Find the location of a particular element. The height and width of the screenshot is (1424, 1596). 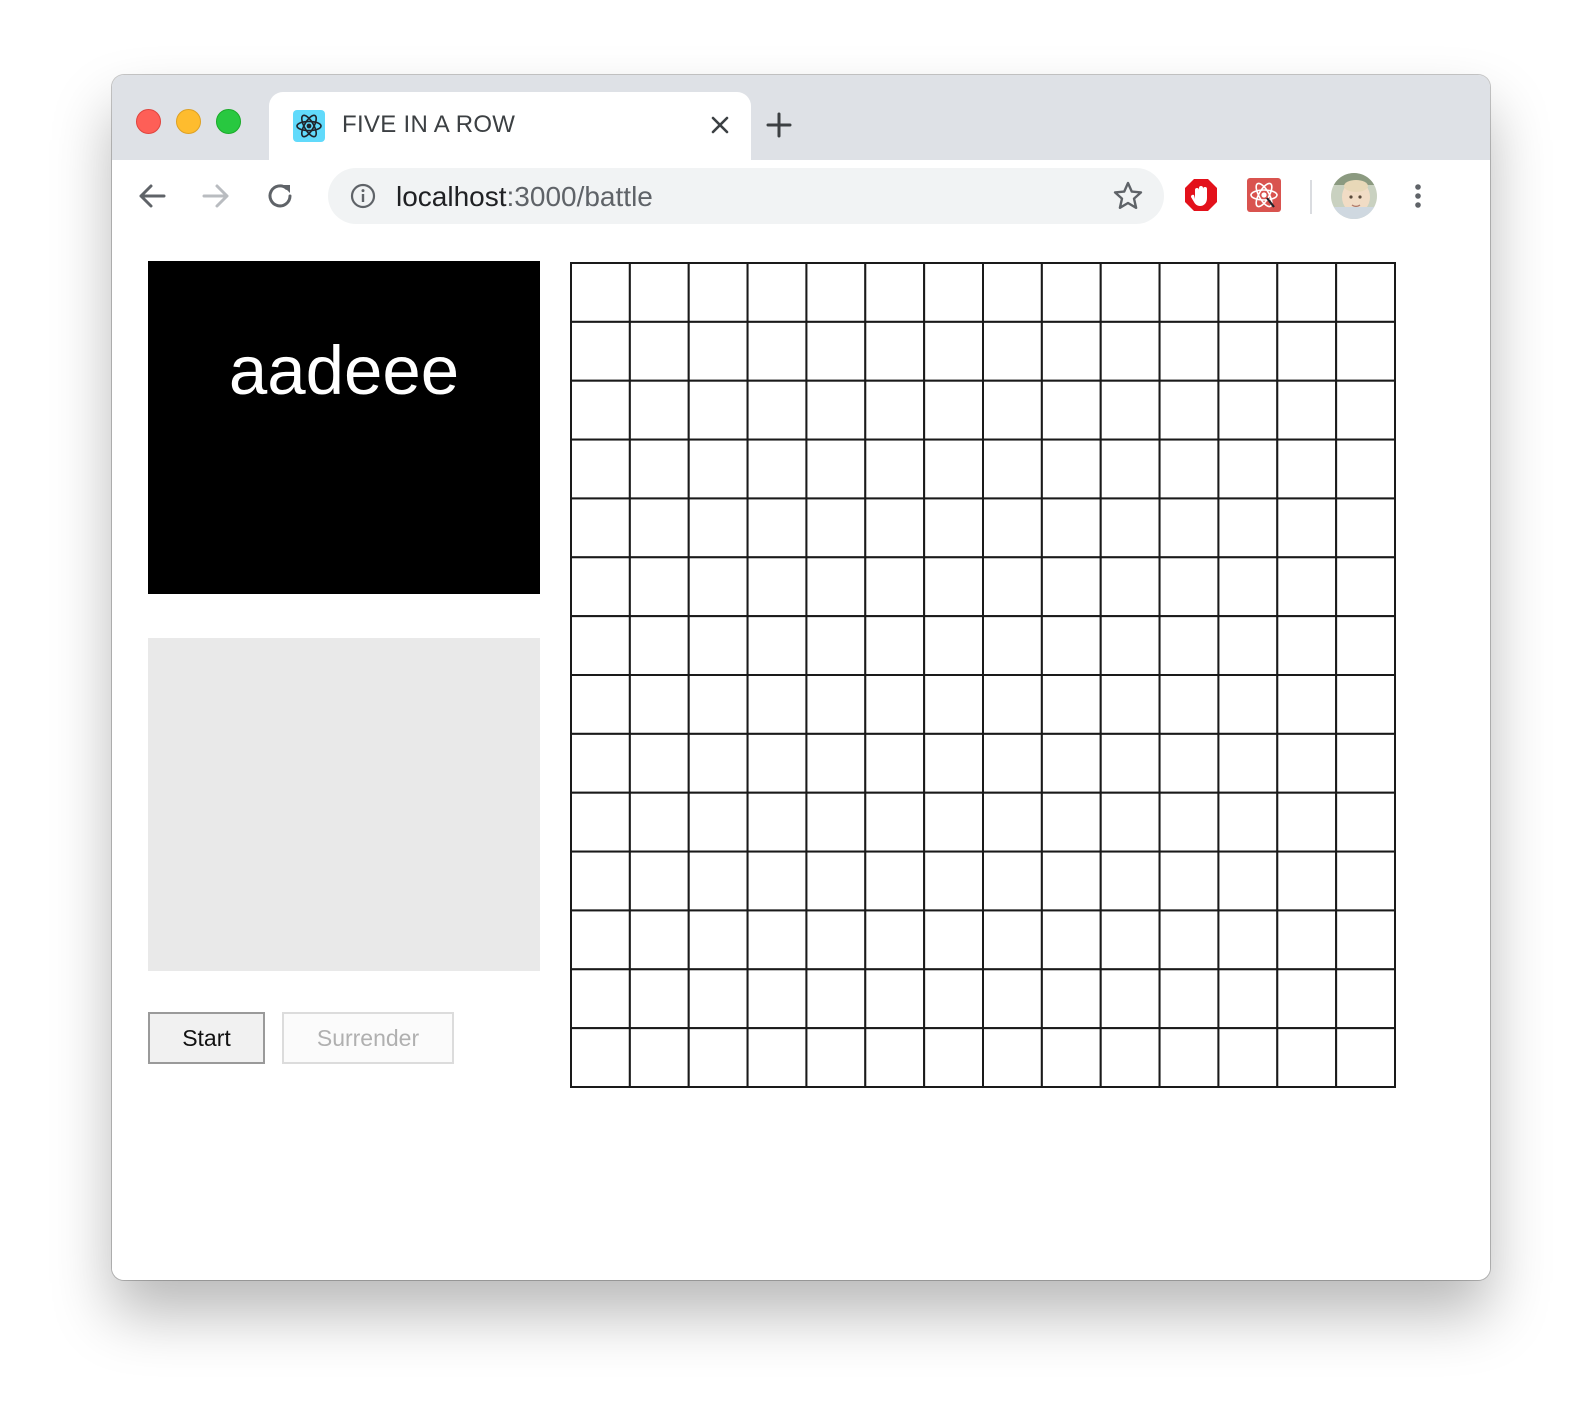

arrow-right-icon is located at coordinates (216, 196).